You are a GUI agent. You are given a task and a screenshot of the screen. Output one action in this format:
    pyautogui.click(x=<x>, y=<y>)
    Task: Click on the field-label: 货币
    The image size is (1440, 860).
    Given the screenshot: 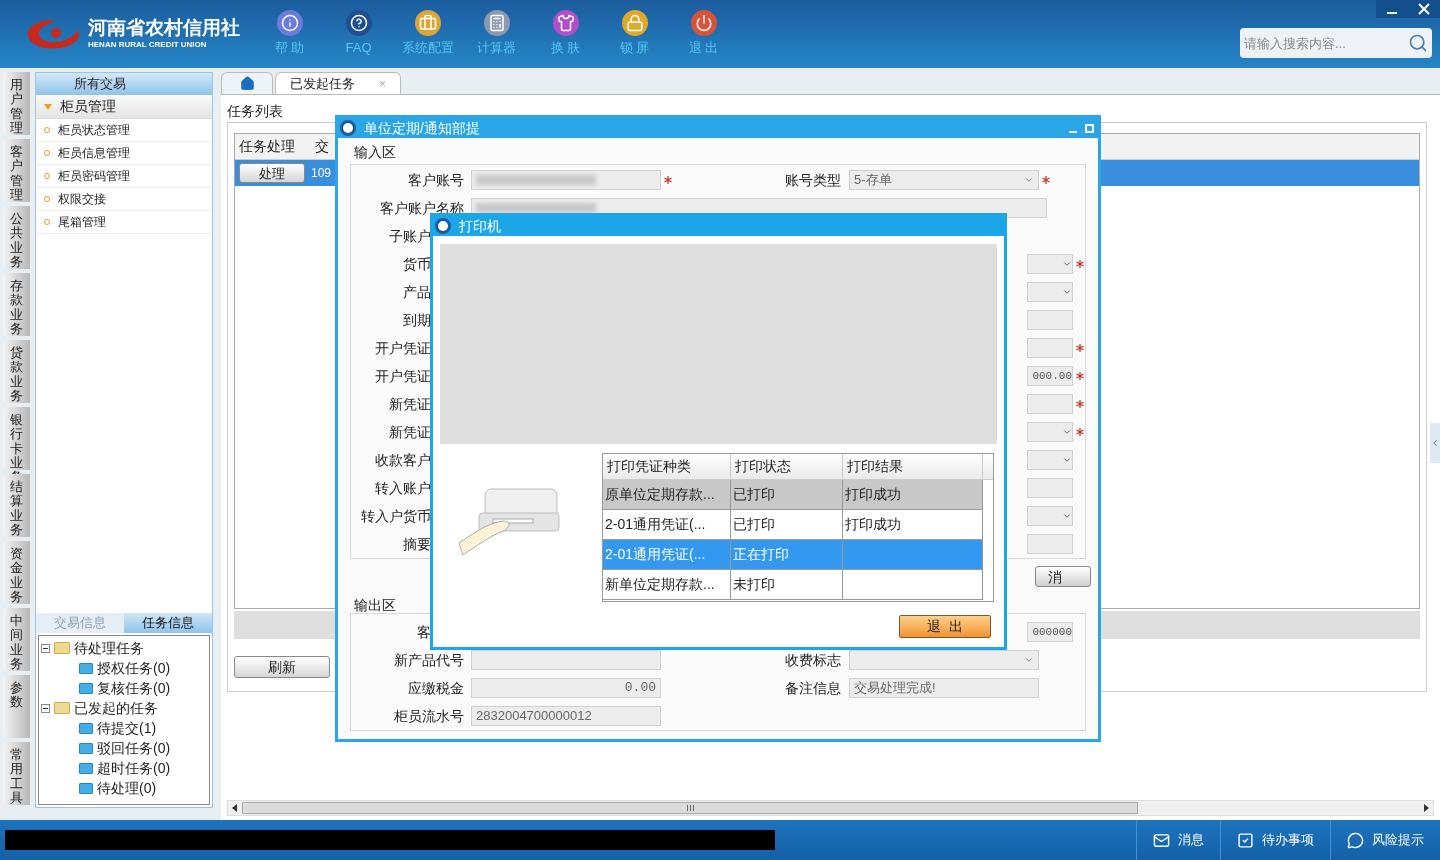 What is the action you would take?
    pyautogui.click(x=417, y=263)
    